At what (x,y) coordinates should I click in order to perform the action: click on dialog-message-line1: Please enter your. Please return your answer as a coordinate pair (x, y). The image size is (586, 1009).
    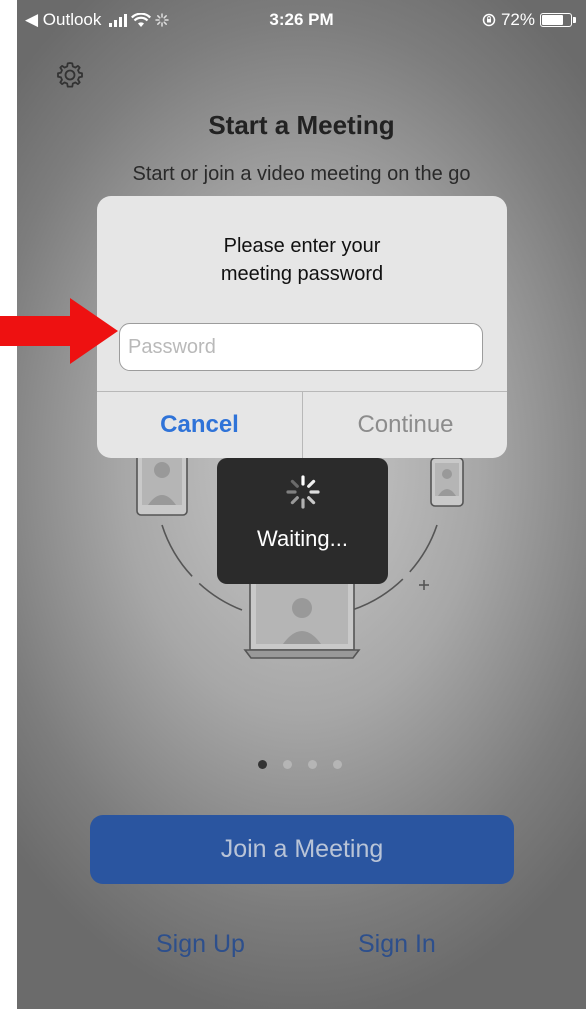
    Looking at the image, I should click on (302, 246).